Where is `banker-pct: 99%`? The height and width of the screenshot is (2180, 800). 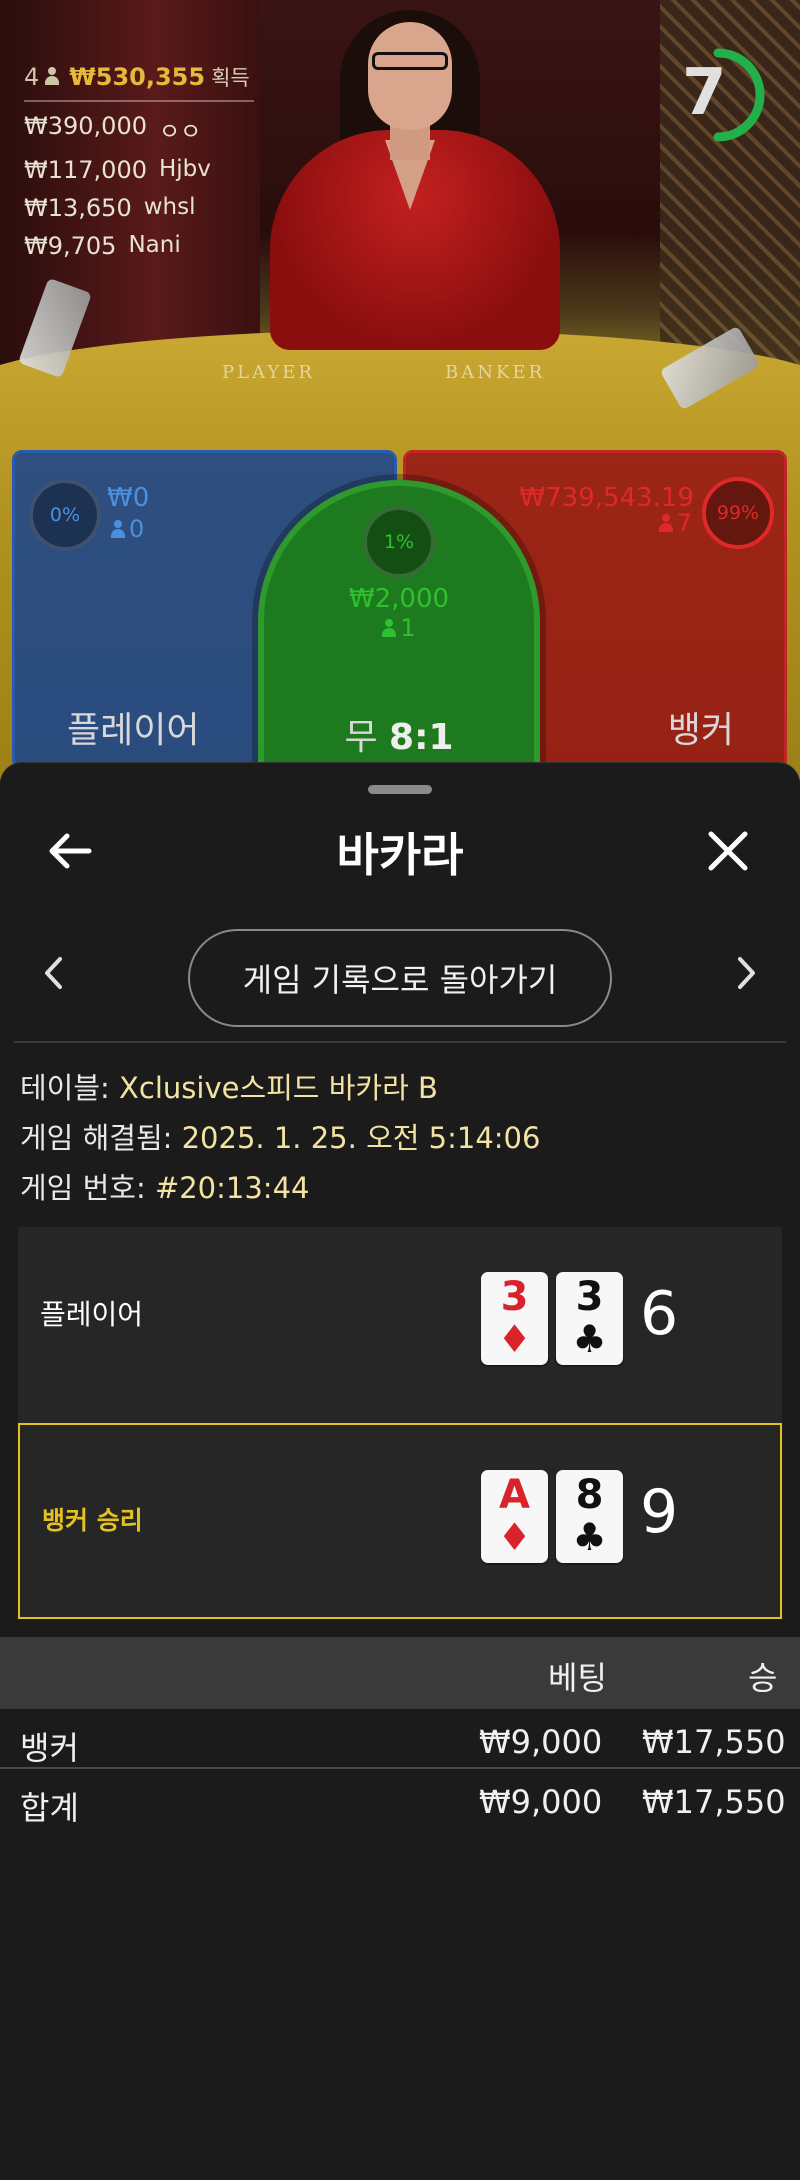 banker-pct: 99% is located at coordinates (738, 513).